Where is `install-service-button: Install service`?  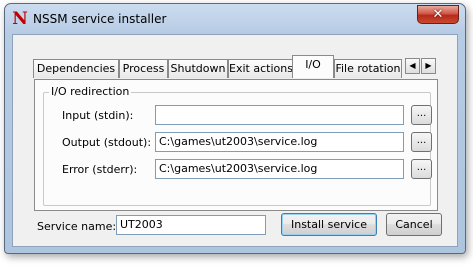
install-service-button: Install service is located at coordinates (329, 224).